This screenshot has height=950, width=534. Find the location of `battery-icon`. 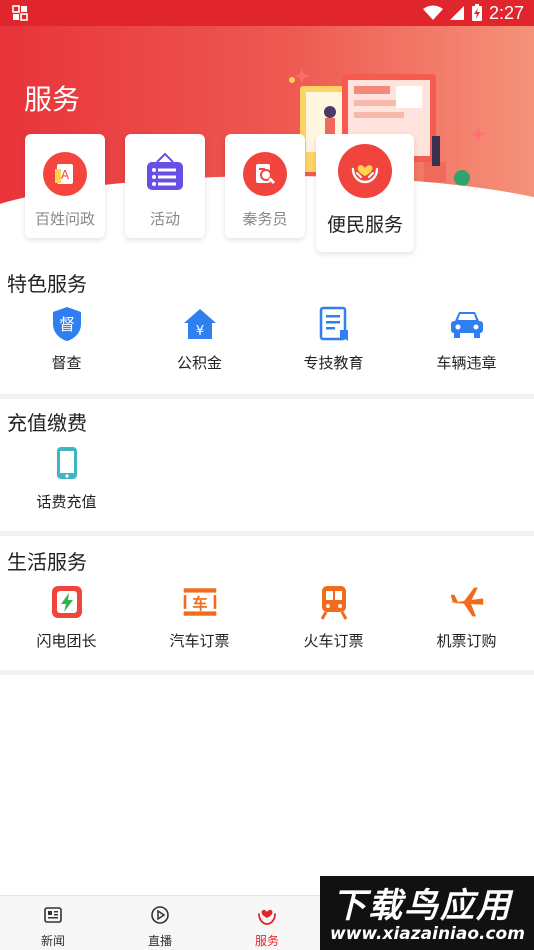

battery-icon is located at coordinates (476, 12).